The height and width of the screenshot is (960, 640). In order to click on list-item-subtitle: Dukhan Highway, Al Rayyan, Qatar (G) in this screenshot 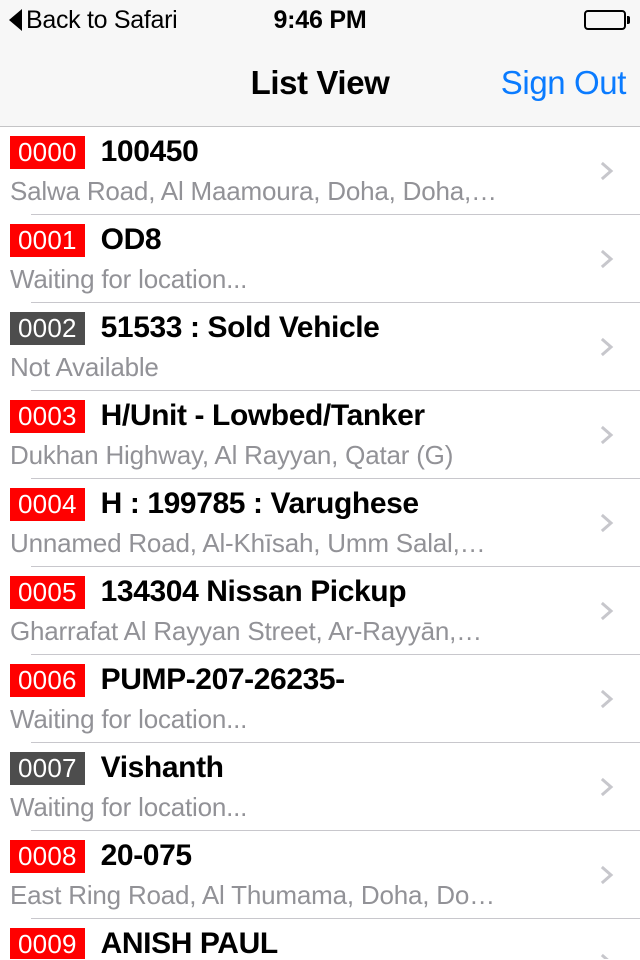, I will do `click(232, 455)`.